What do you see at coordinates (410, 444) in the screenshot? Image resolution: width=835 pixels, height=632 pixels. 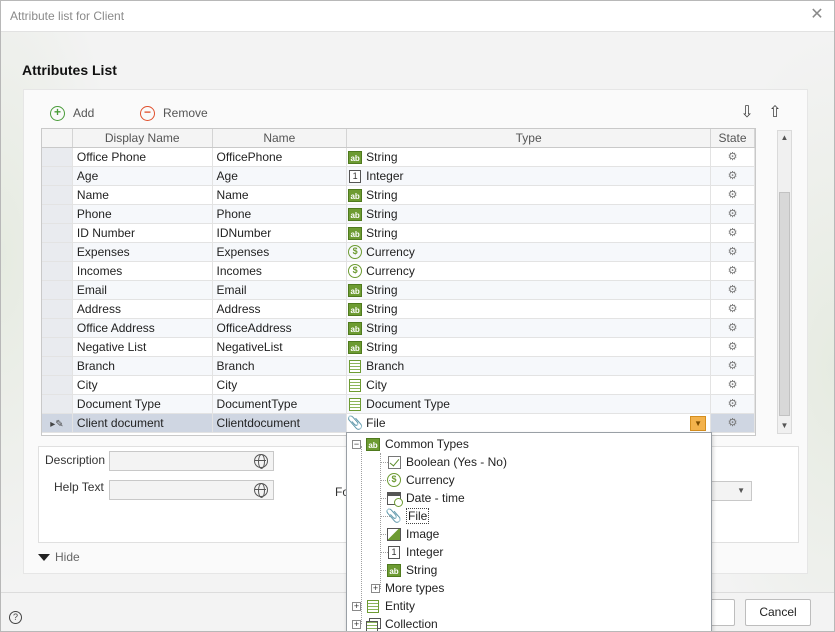 I see `tree-common-types: − ab Common Types` at bounding box center [410, 444].